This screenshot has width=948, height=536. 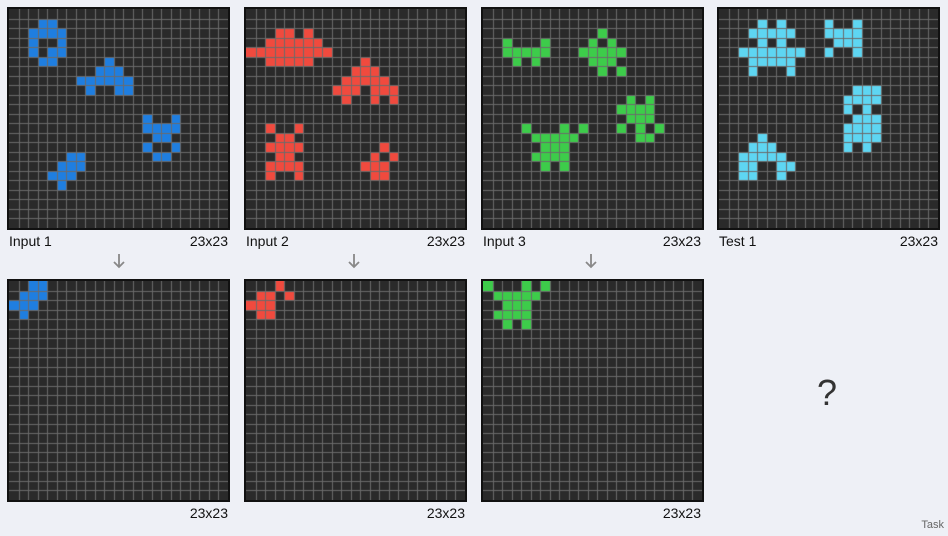 I want to click on test-input-grid, so click(x=828, y=118).